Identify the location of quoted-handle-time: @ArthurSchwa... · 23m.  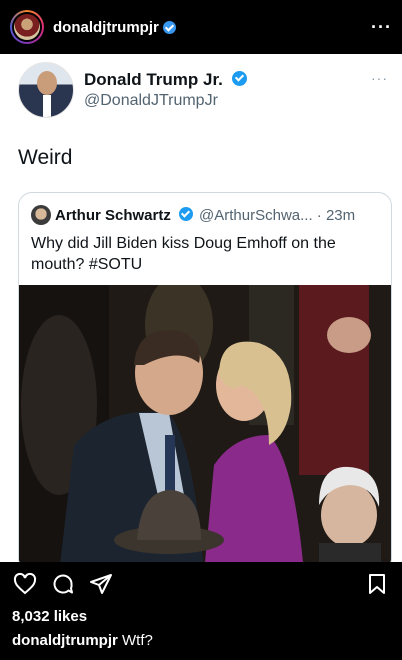
(277, 215).